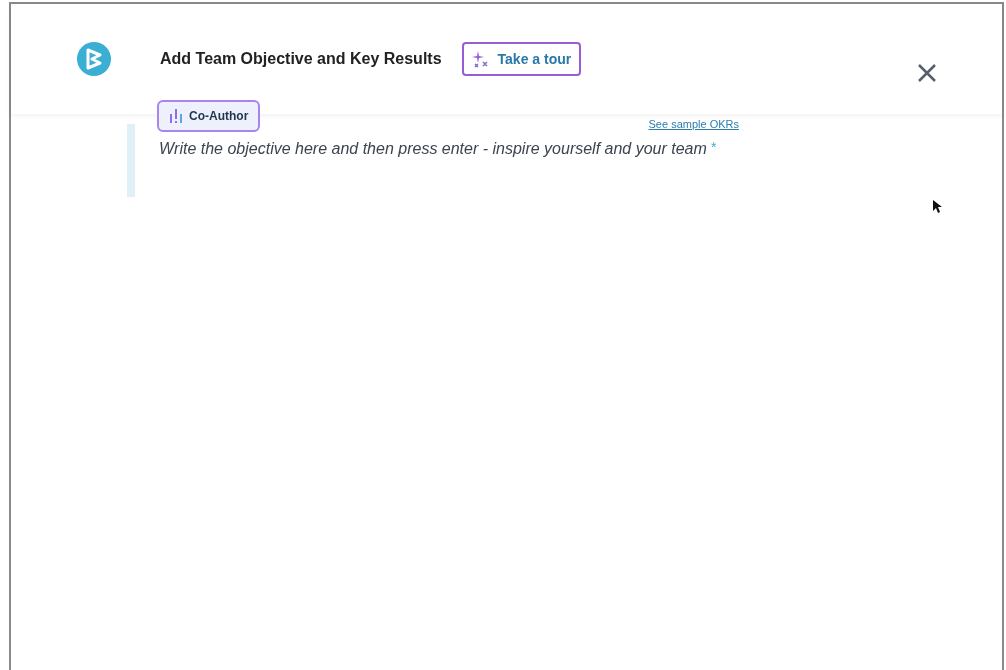  Describe the element at coordinates (714, 147) in the screenshot. I see `required-asterisk: *` at that location.